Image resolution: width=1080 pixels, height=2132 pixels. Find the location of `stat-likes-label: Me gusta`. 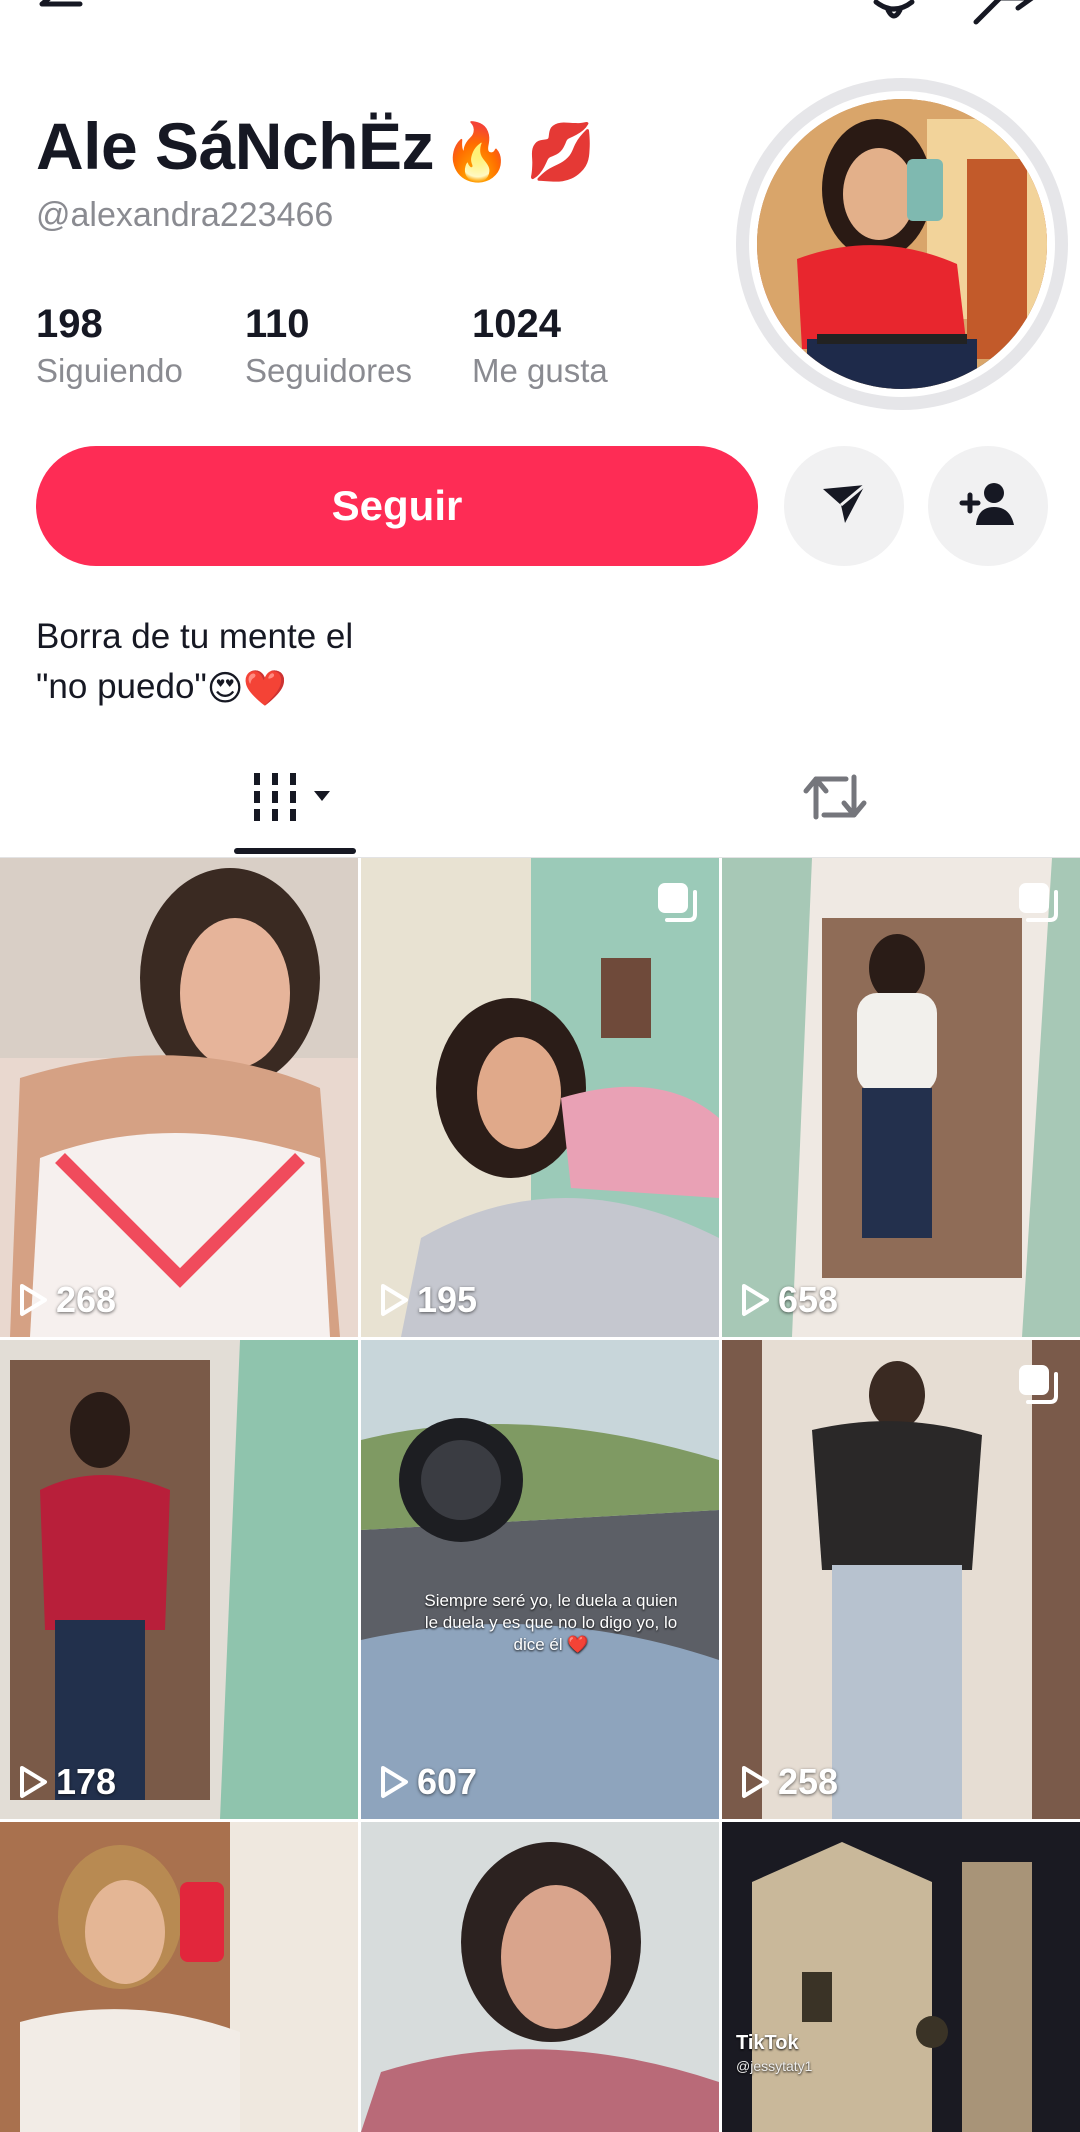

stat-likes-label: Me gusta is located at coordinates (540, 370).